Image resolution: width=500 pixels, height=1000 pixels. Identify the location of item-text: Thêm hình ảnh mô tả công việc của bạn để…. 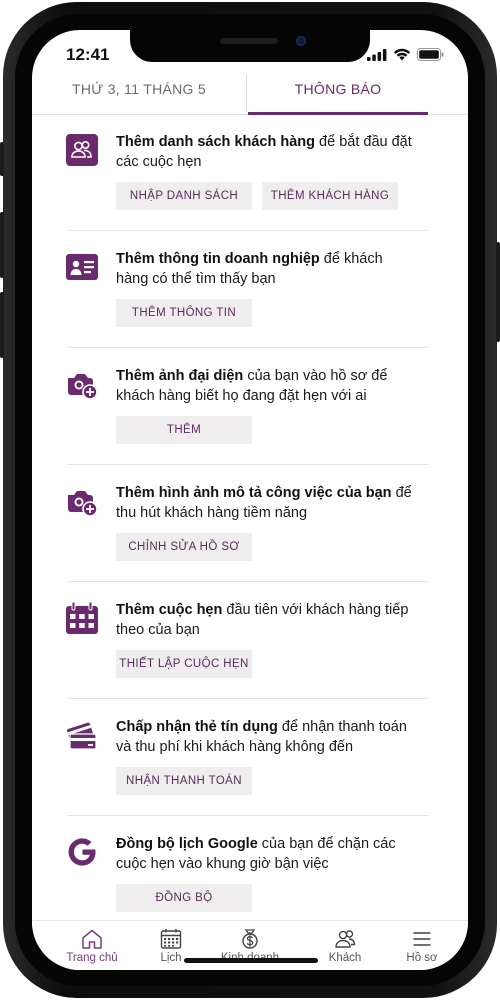
(266, 503).